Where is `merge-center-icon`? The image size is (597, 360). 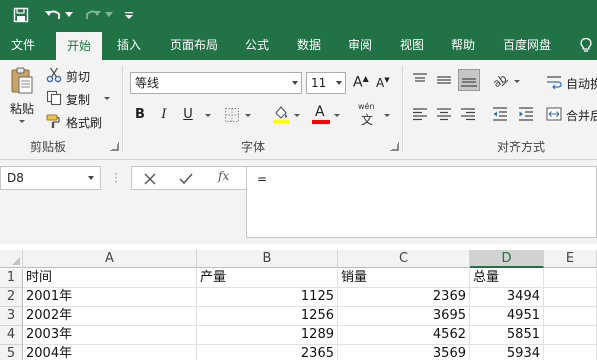
merge-center-icon is located at coordinates (554, 114).